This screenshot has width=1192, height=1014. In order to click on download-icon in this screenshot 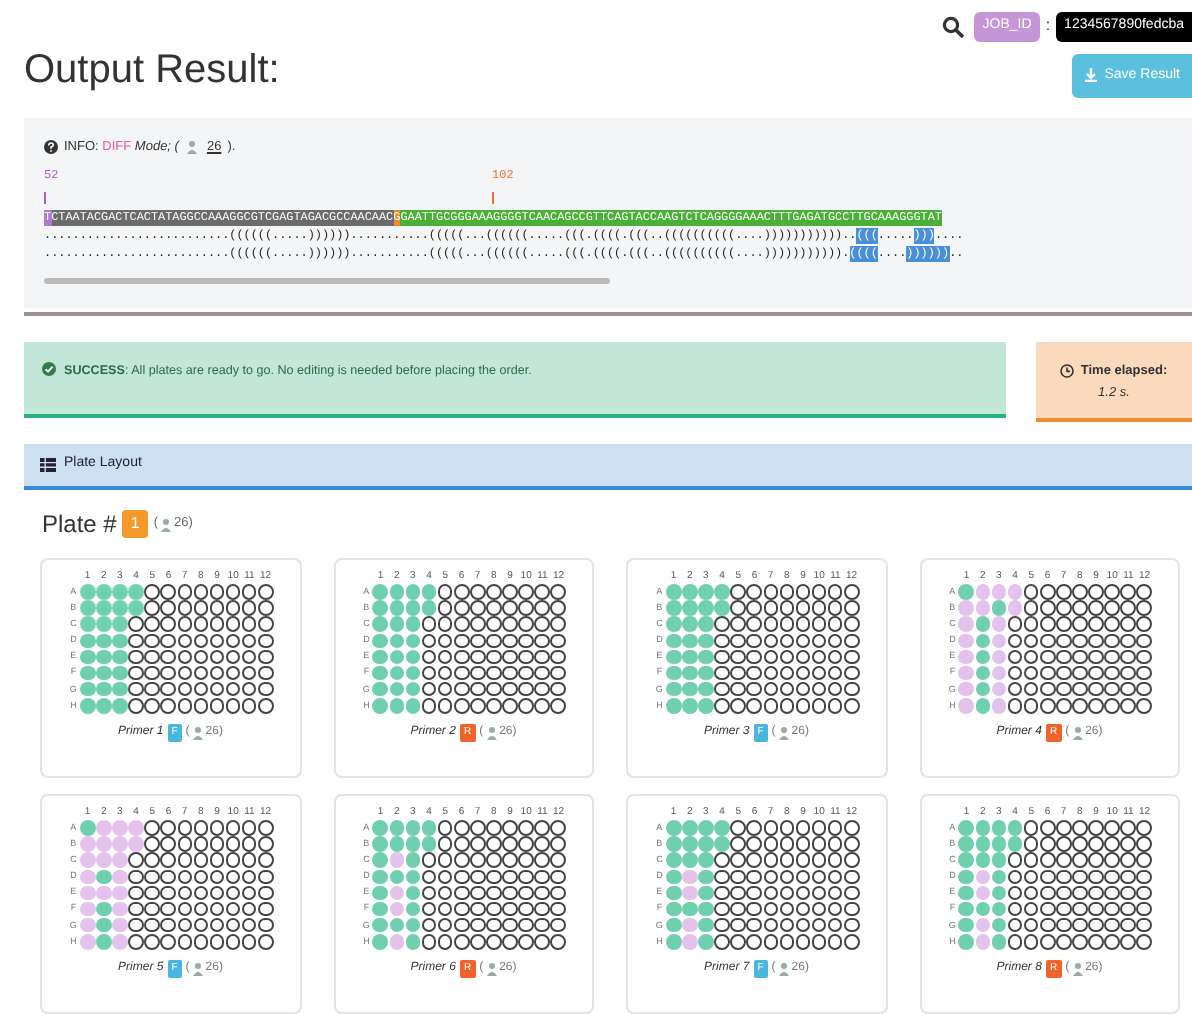, I will do `click(1091, 75)`.